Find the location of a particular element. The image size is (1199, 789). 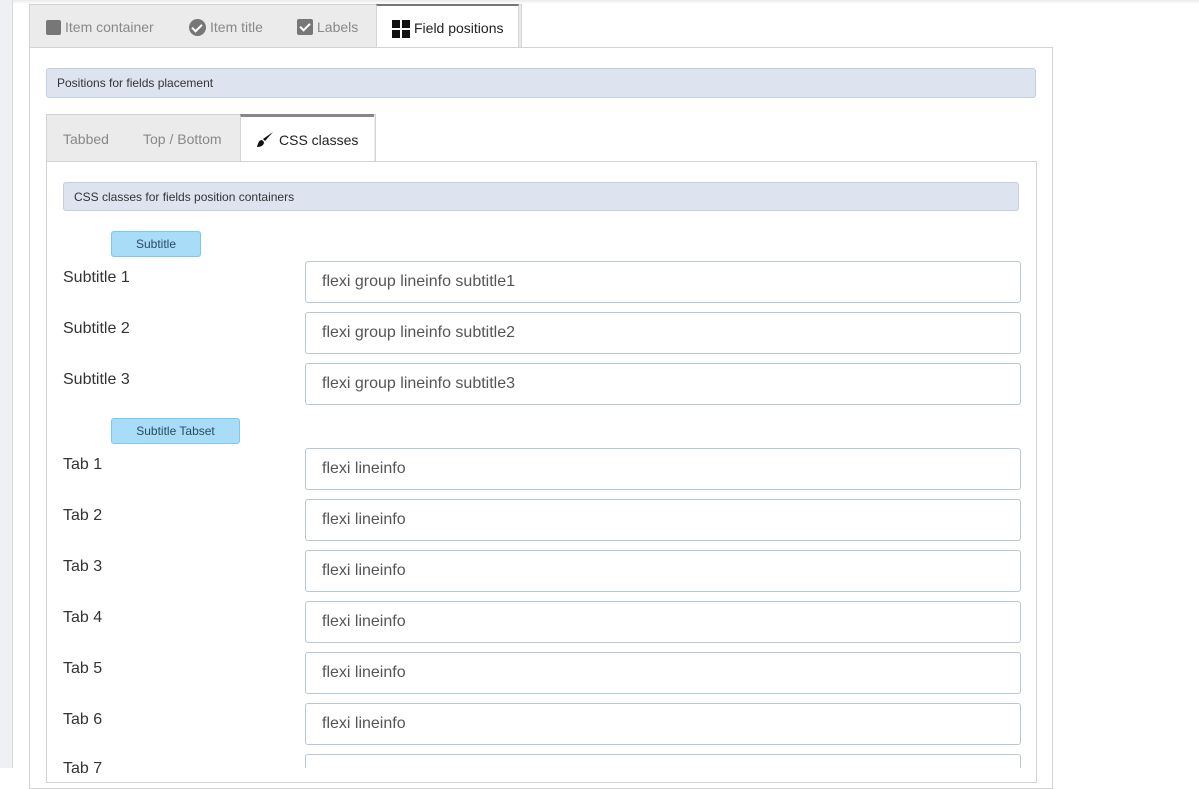

tab-top-bottom: Top / Bottom is located at coordinates (182, 139).